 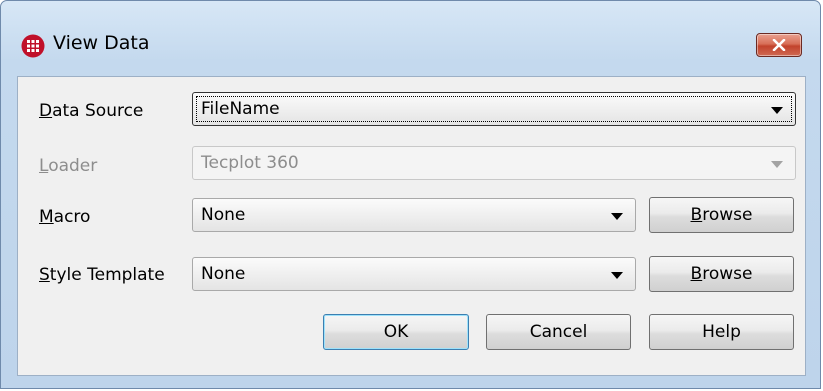 What do you see at coordinates (414, 274) in the screenshot?
I see `style-template-select: None` at bounding box center [414, 274].